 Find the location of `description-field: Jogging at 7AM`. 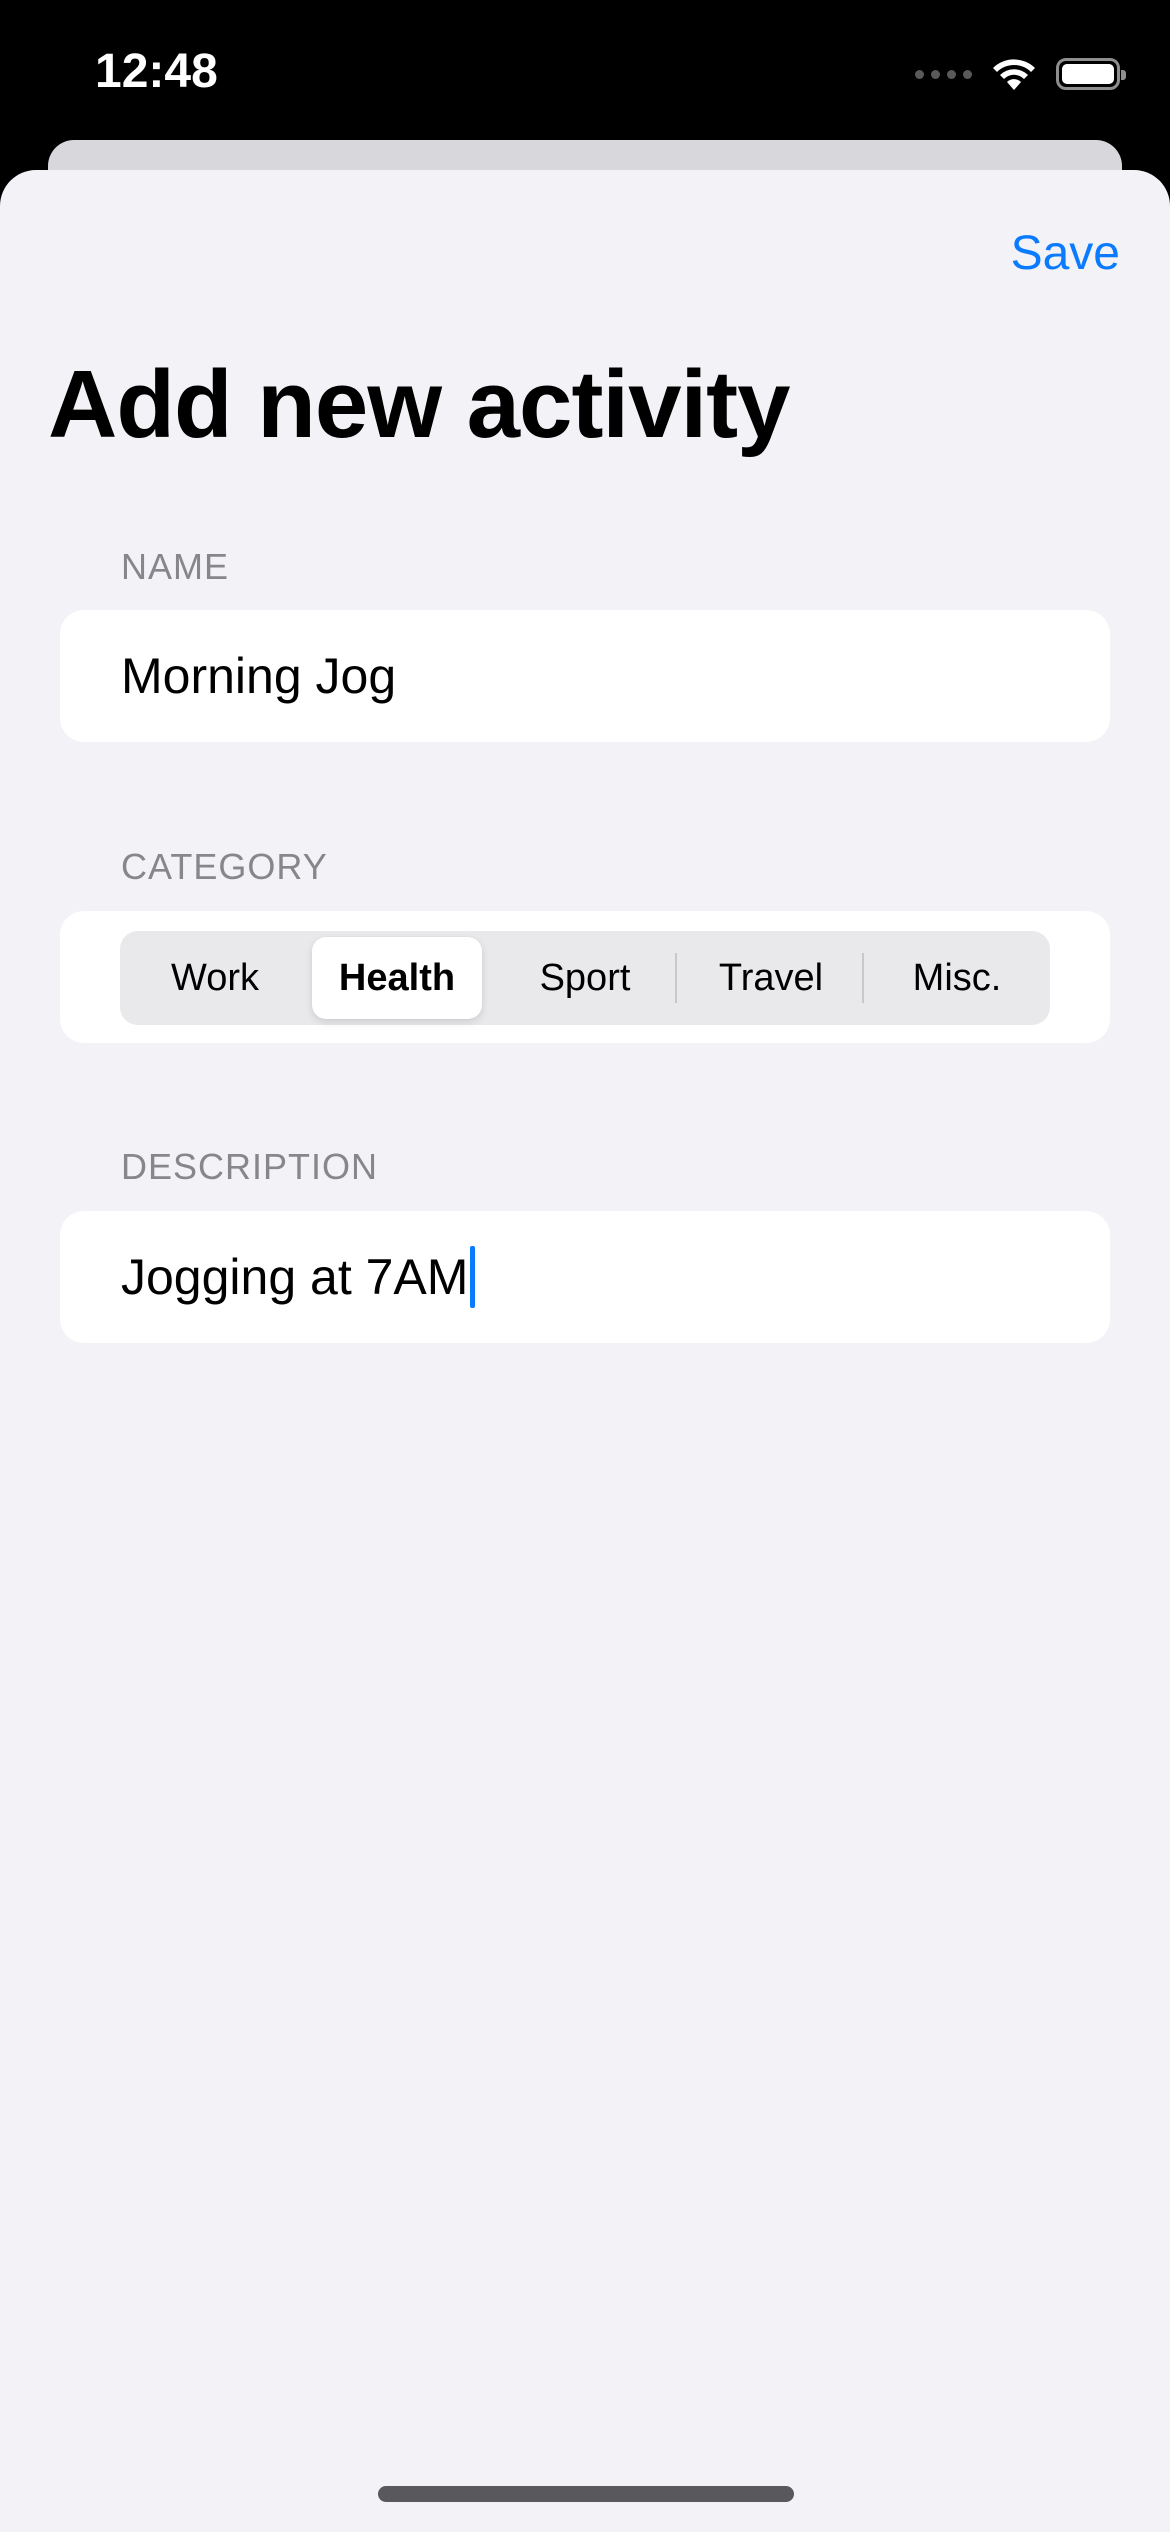

description-field: Jogging at 7AM is located at coordinates (298, 1277).